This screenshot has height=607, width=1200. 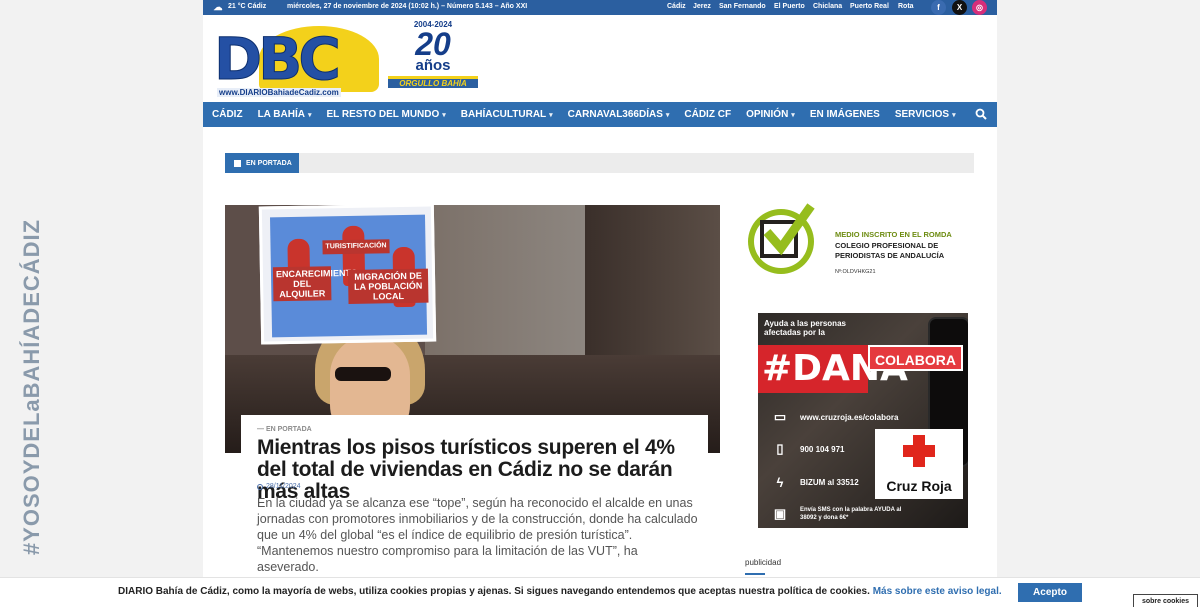 I want to click on top-link-el-puerto: El Puerto, so click(x=789, y=6).